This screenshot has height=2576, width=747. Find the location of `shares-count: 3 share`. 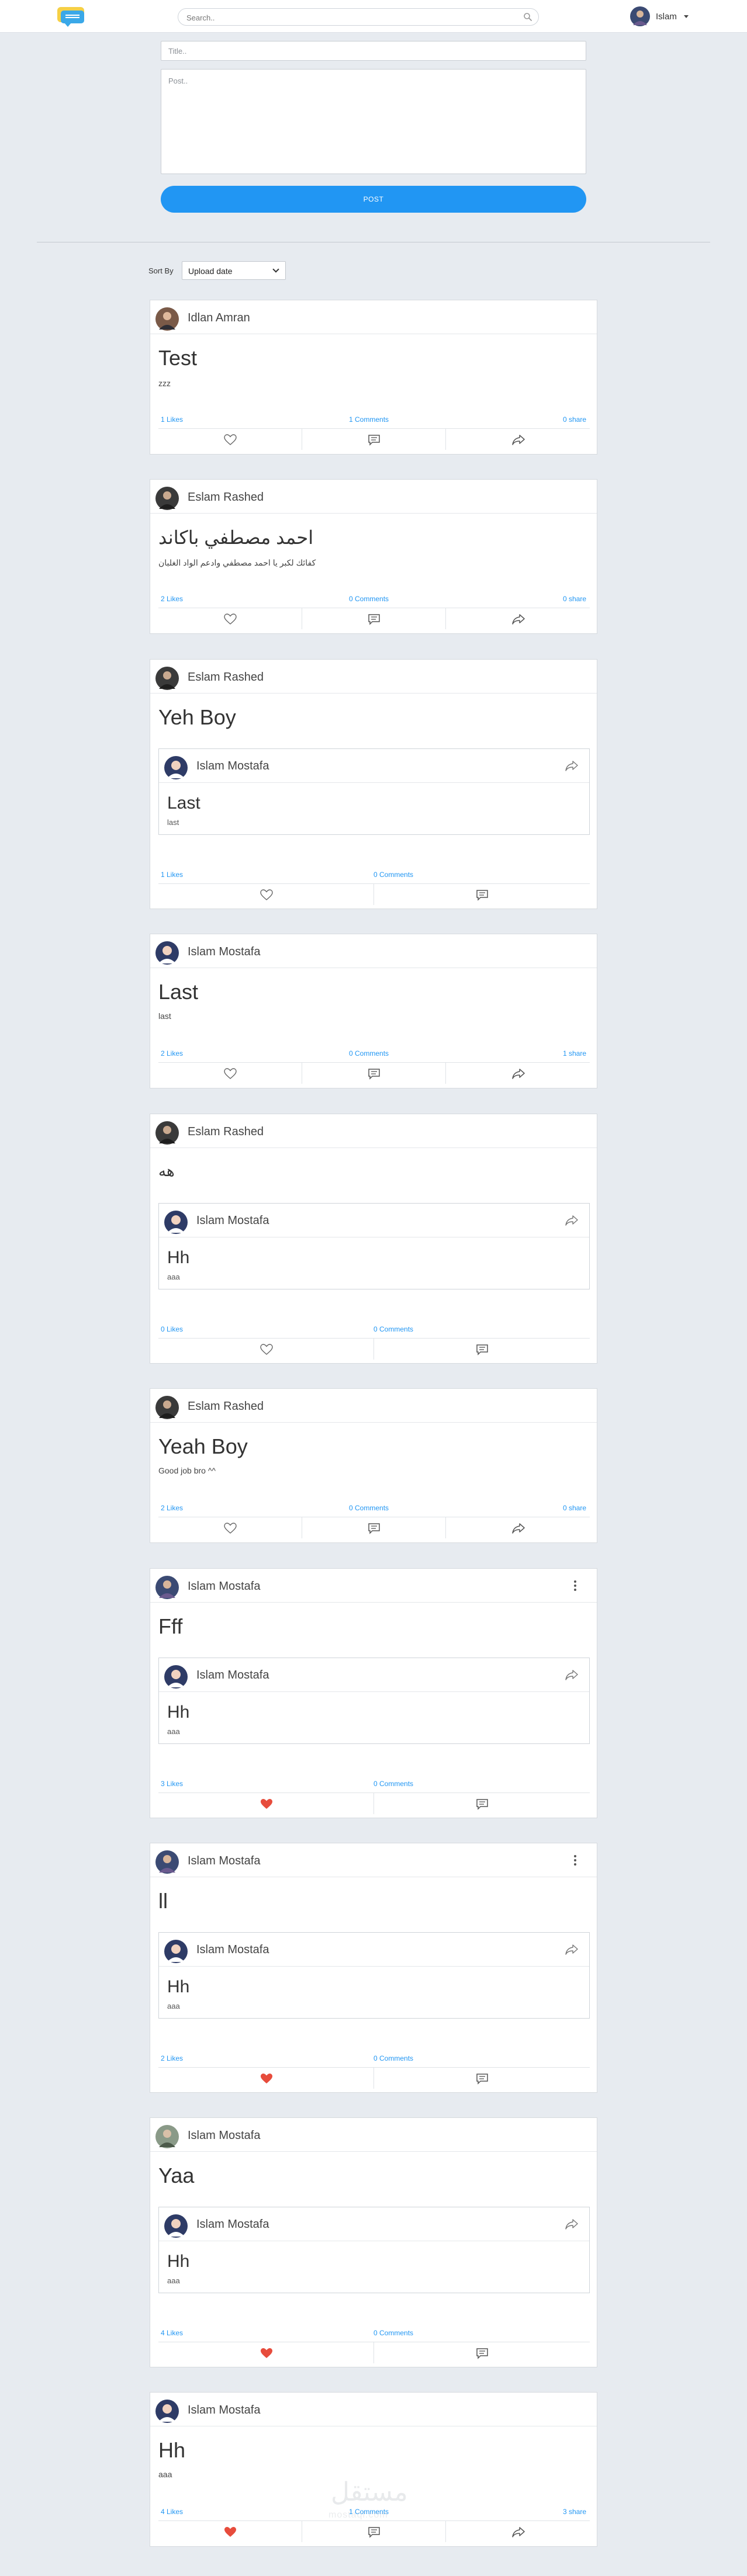

shares-count: 3 share is located at coordinates (574, 2512).